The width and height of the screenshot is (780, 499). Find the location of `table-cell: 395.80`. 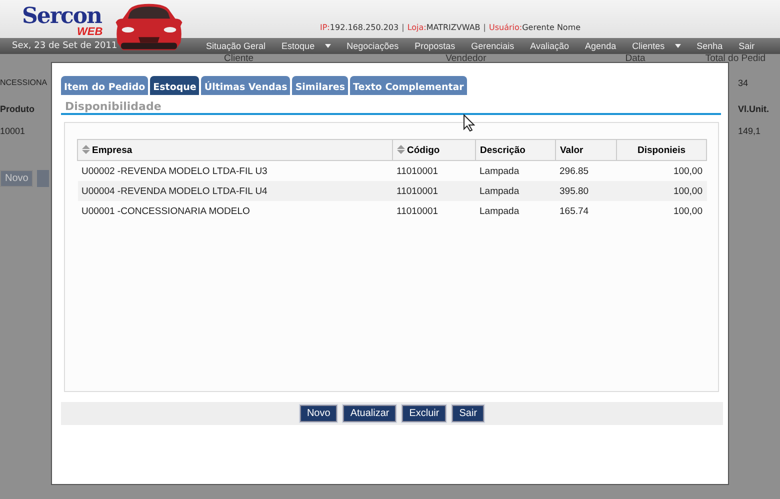

table-cell: 395.80 is located at coordinates (586, 191).